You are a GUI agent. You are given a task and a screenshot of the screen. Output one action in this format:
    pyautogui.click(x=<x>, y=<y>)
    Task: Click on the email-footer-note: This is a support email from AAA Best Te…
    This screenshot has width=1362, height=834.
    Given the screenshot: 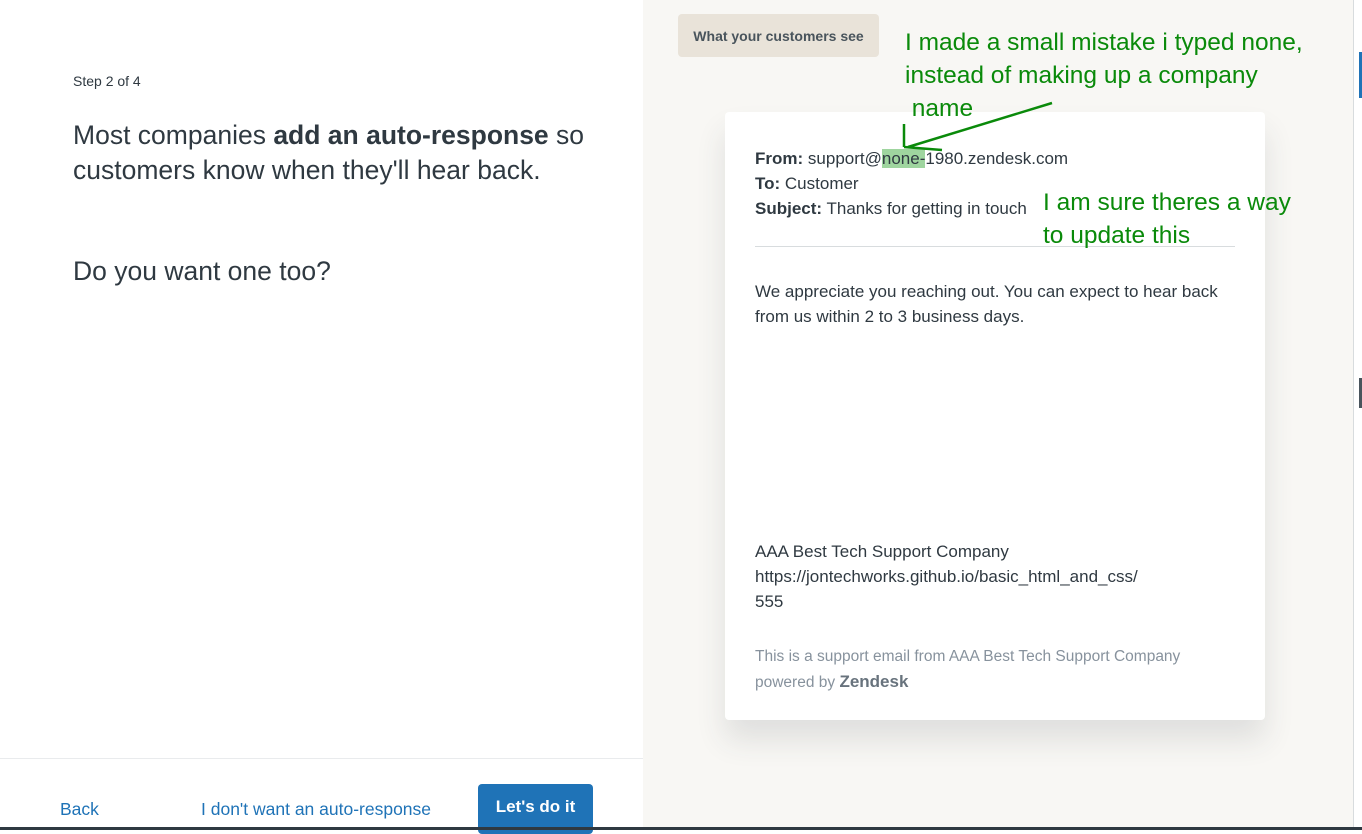 What is the action you would take?
    pyautogui.click(x=995, y=669)
    